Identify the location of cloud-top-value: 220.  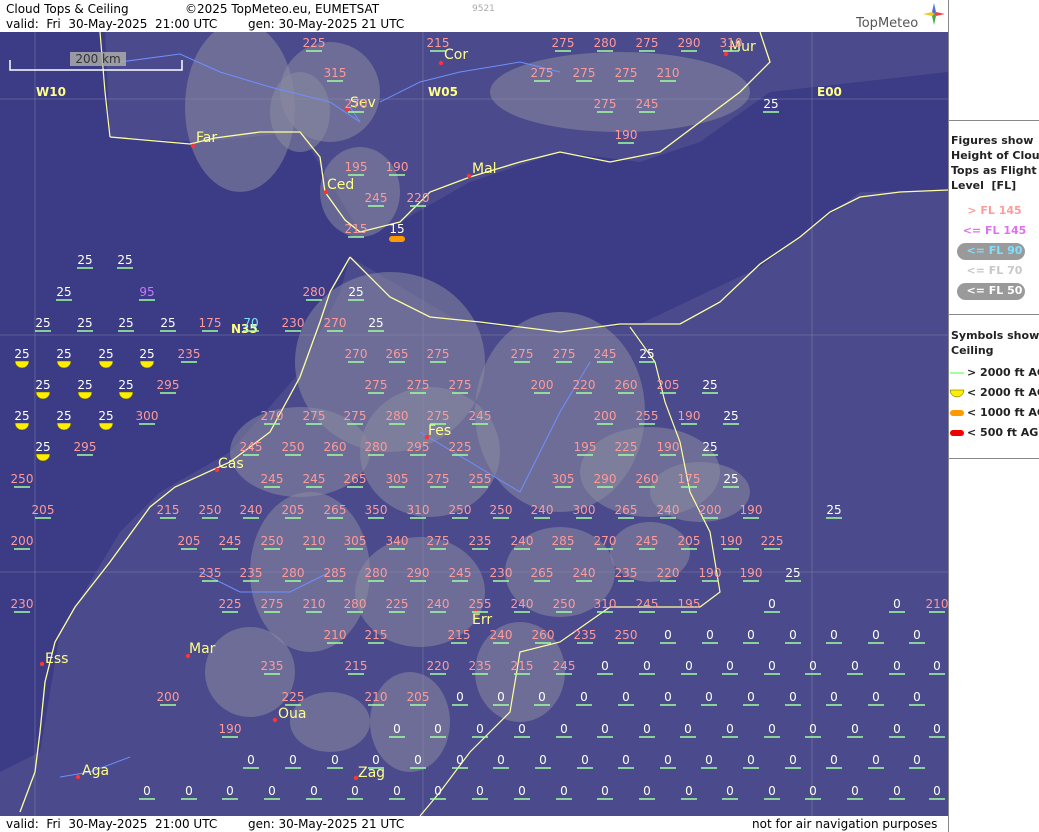
(438, 666).